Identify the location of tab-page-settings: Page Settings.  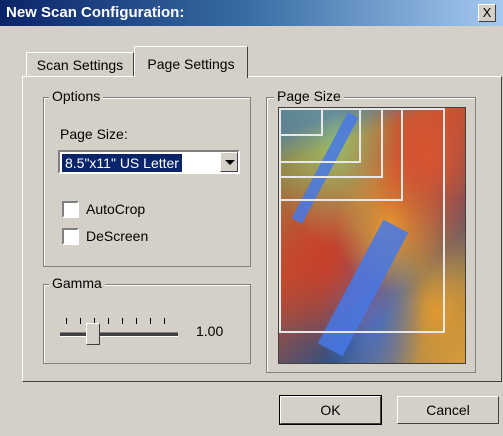
(191, 62).